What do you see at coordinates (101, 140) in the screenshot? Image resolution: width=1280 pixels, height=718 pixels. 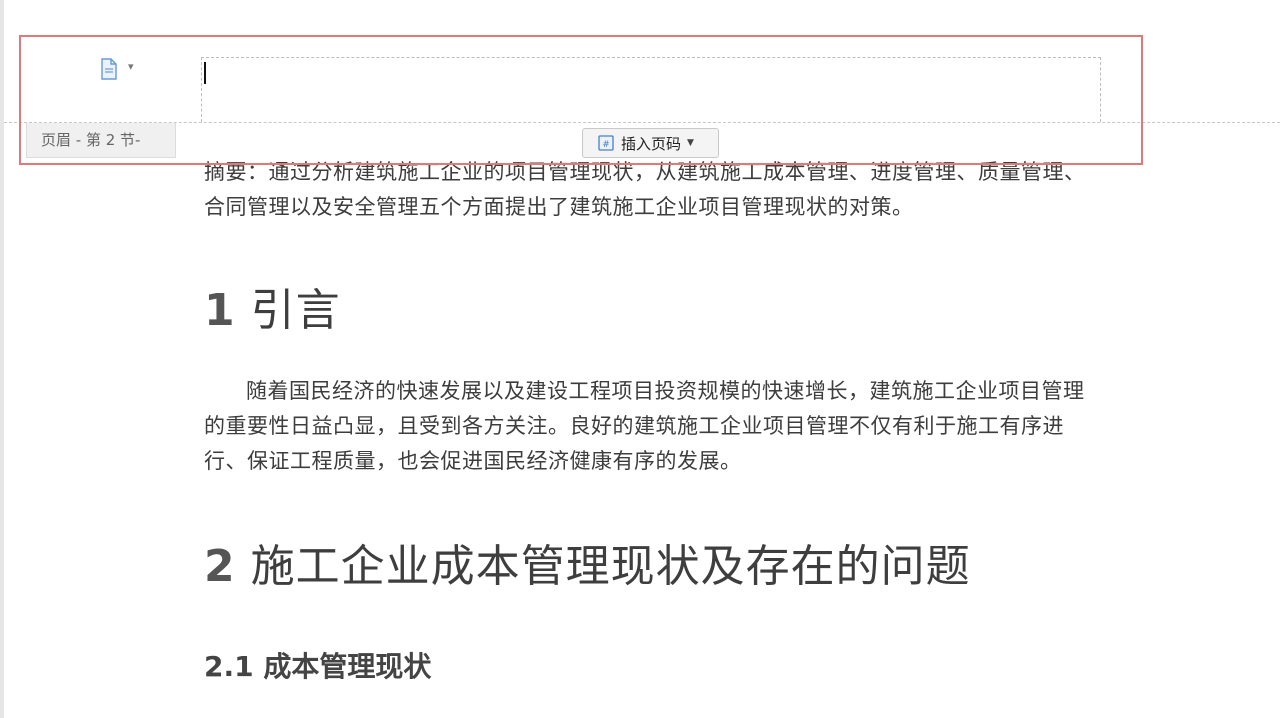 I see `header-section-label: 页眉 - 第 2 节-` at bounding box center [101, 140].